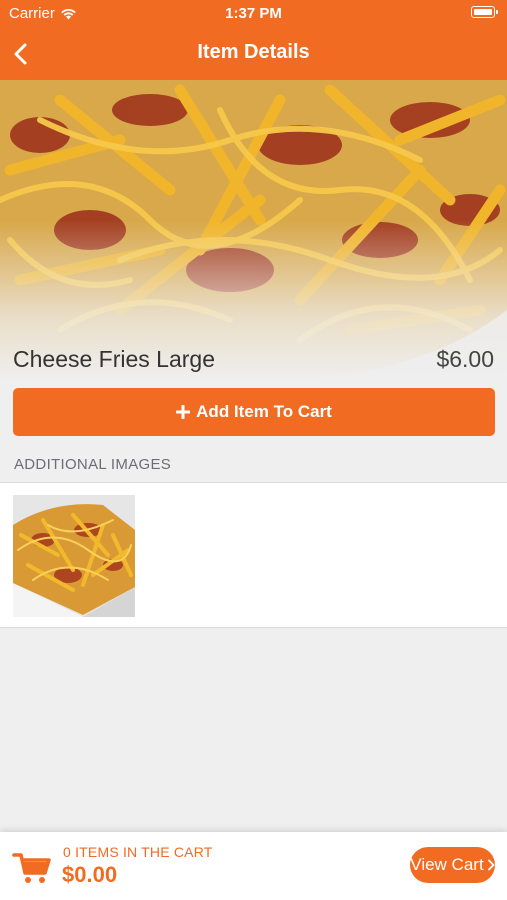  I want to click on add-to-cart-label: Add Item To Cart, so click(264, 411).